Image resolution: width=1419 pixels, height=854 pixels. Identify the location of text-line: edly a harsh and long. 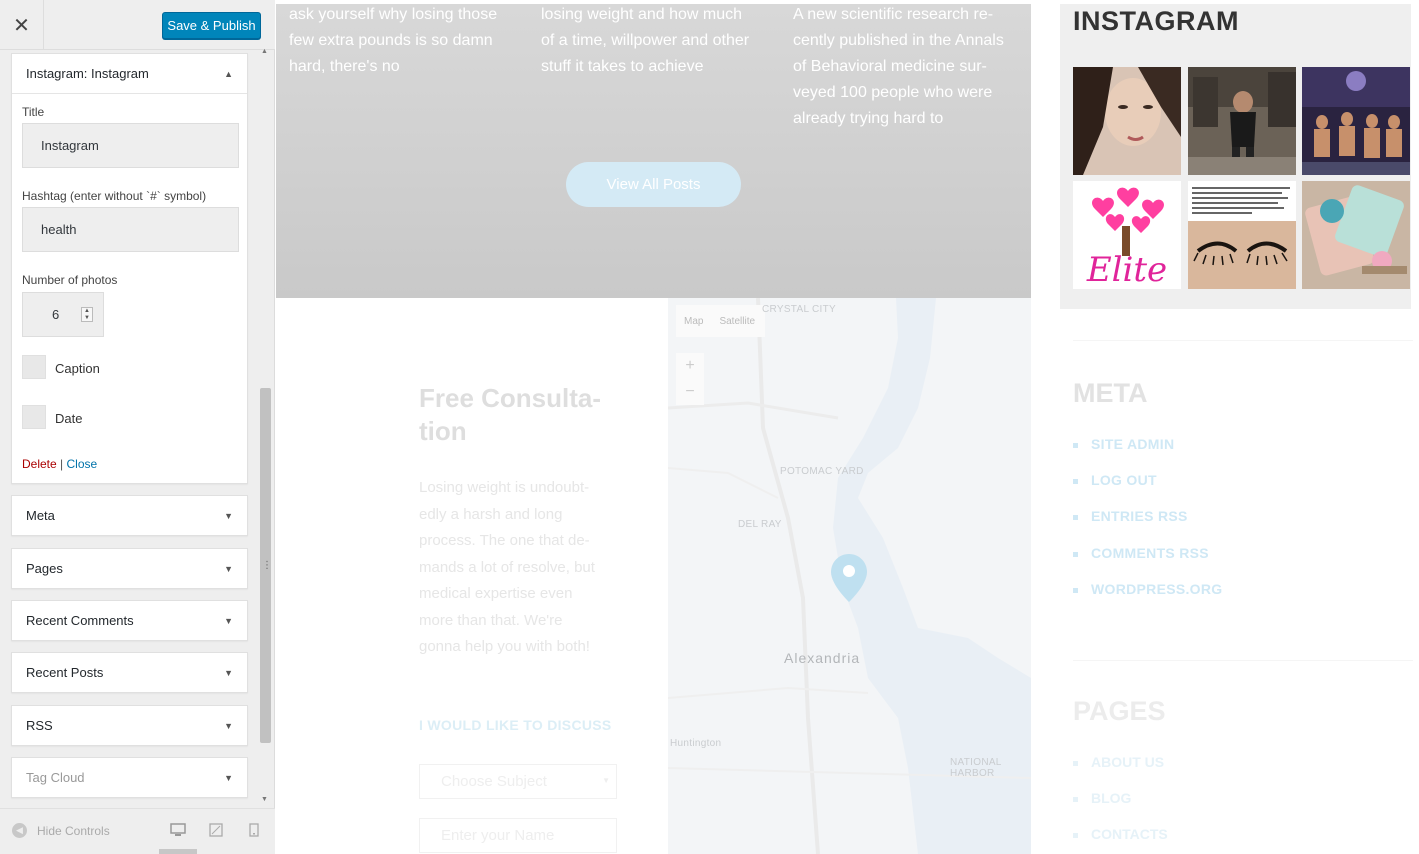
(491, 514).